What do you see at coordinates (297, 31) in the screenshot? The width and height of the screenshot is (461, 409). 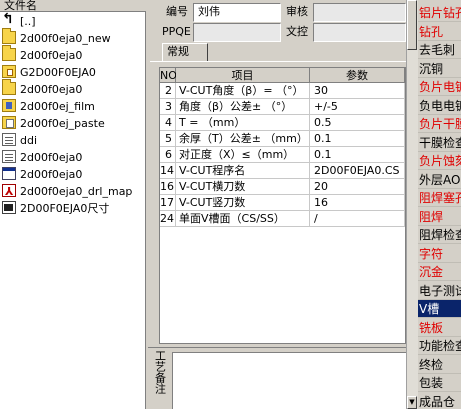 I see `control-label: 文控` at bounding box center [297, 31].